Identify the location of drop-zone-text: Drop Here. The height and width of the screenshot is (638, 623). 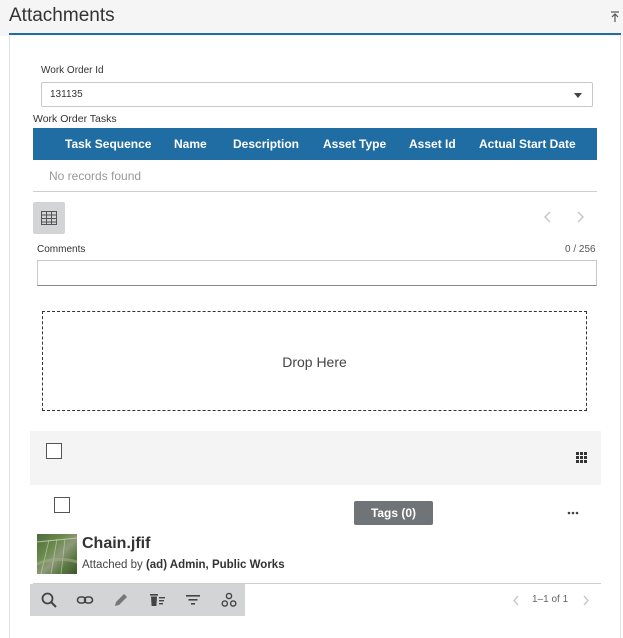
(314, 362).